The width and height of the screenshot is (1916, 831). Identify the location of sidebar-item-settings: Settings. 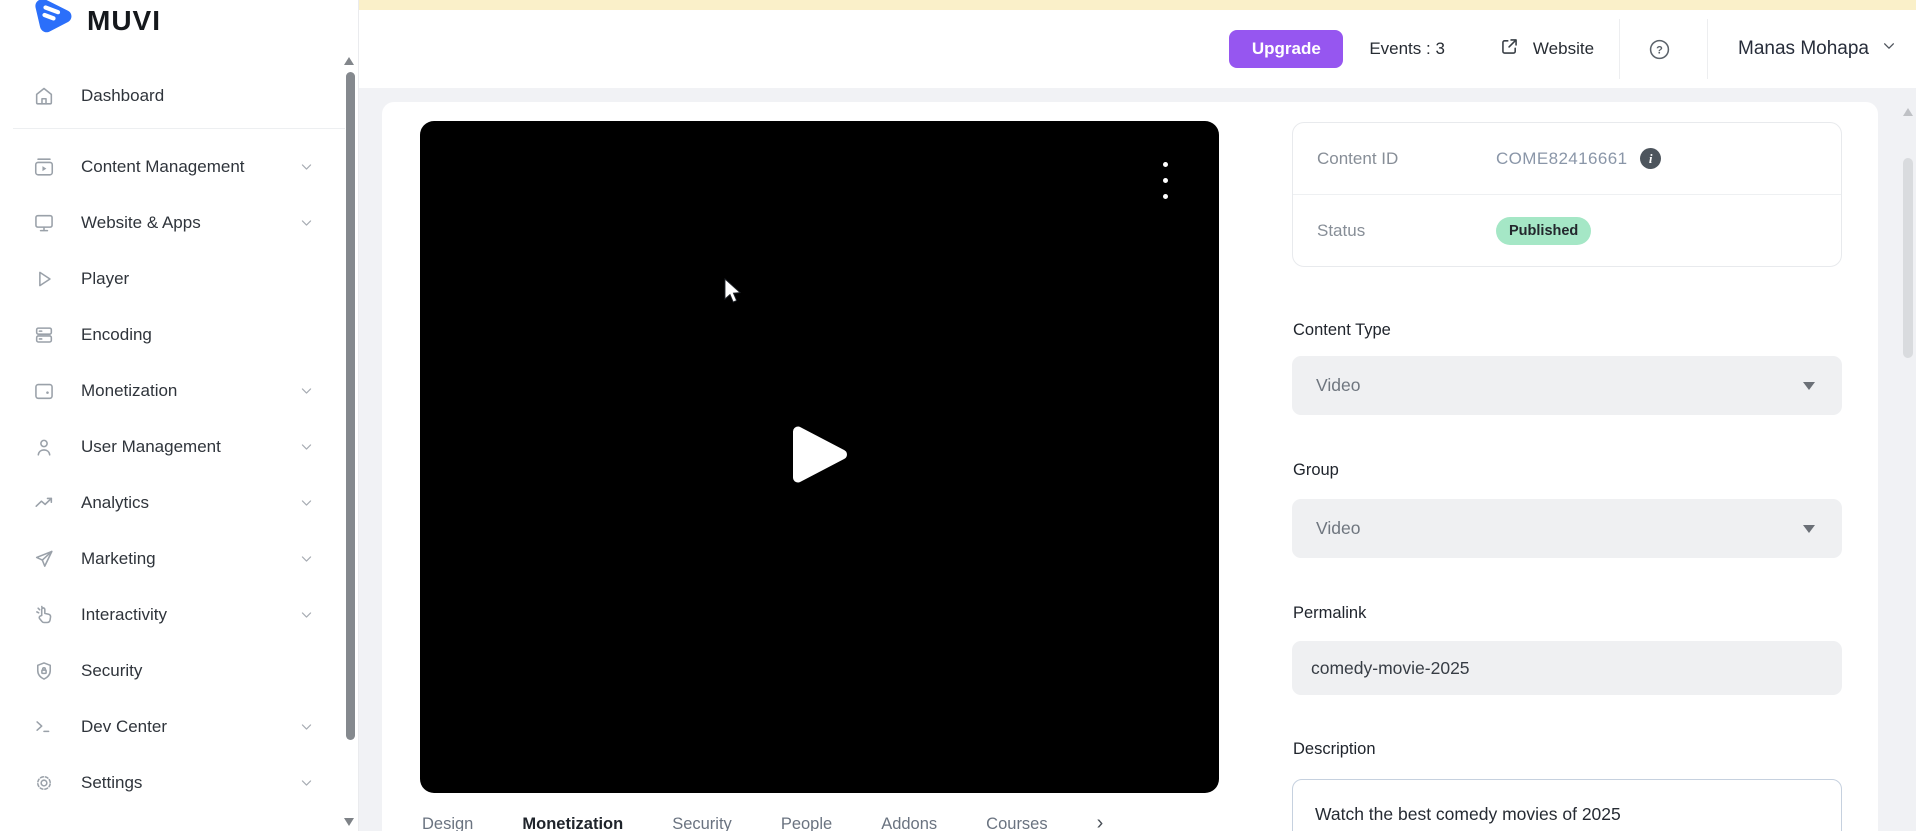
(179, 783).